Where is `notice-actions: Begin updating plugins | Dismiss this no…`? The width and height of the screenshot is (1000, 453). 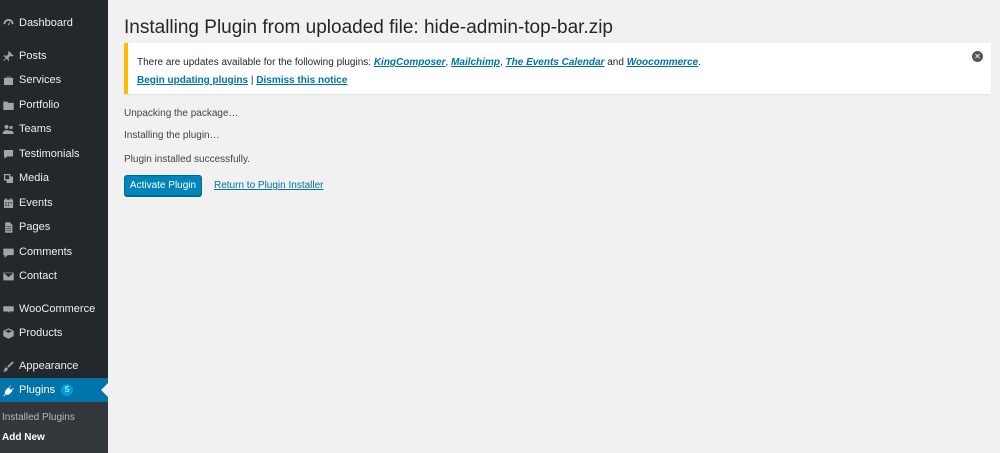
notice-actions: Begin updating plugins | Dismiss this no… is located at coordinates (242, 80).